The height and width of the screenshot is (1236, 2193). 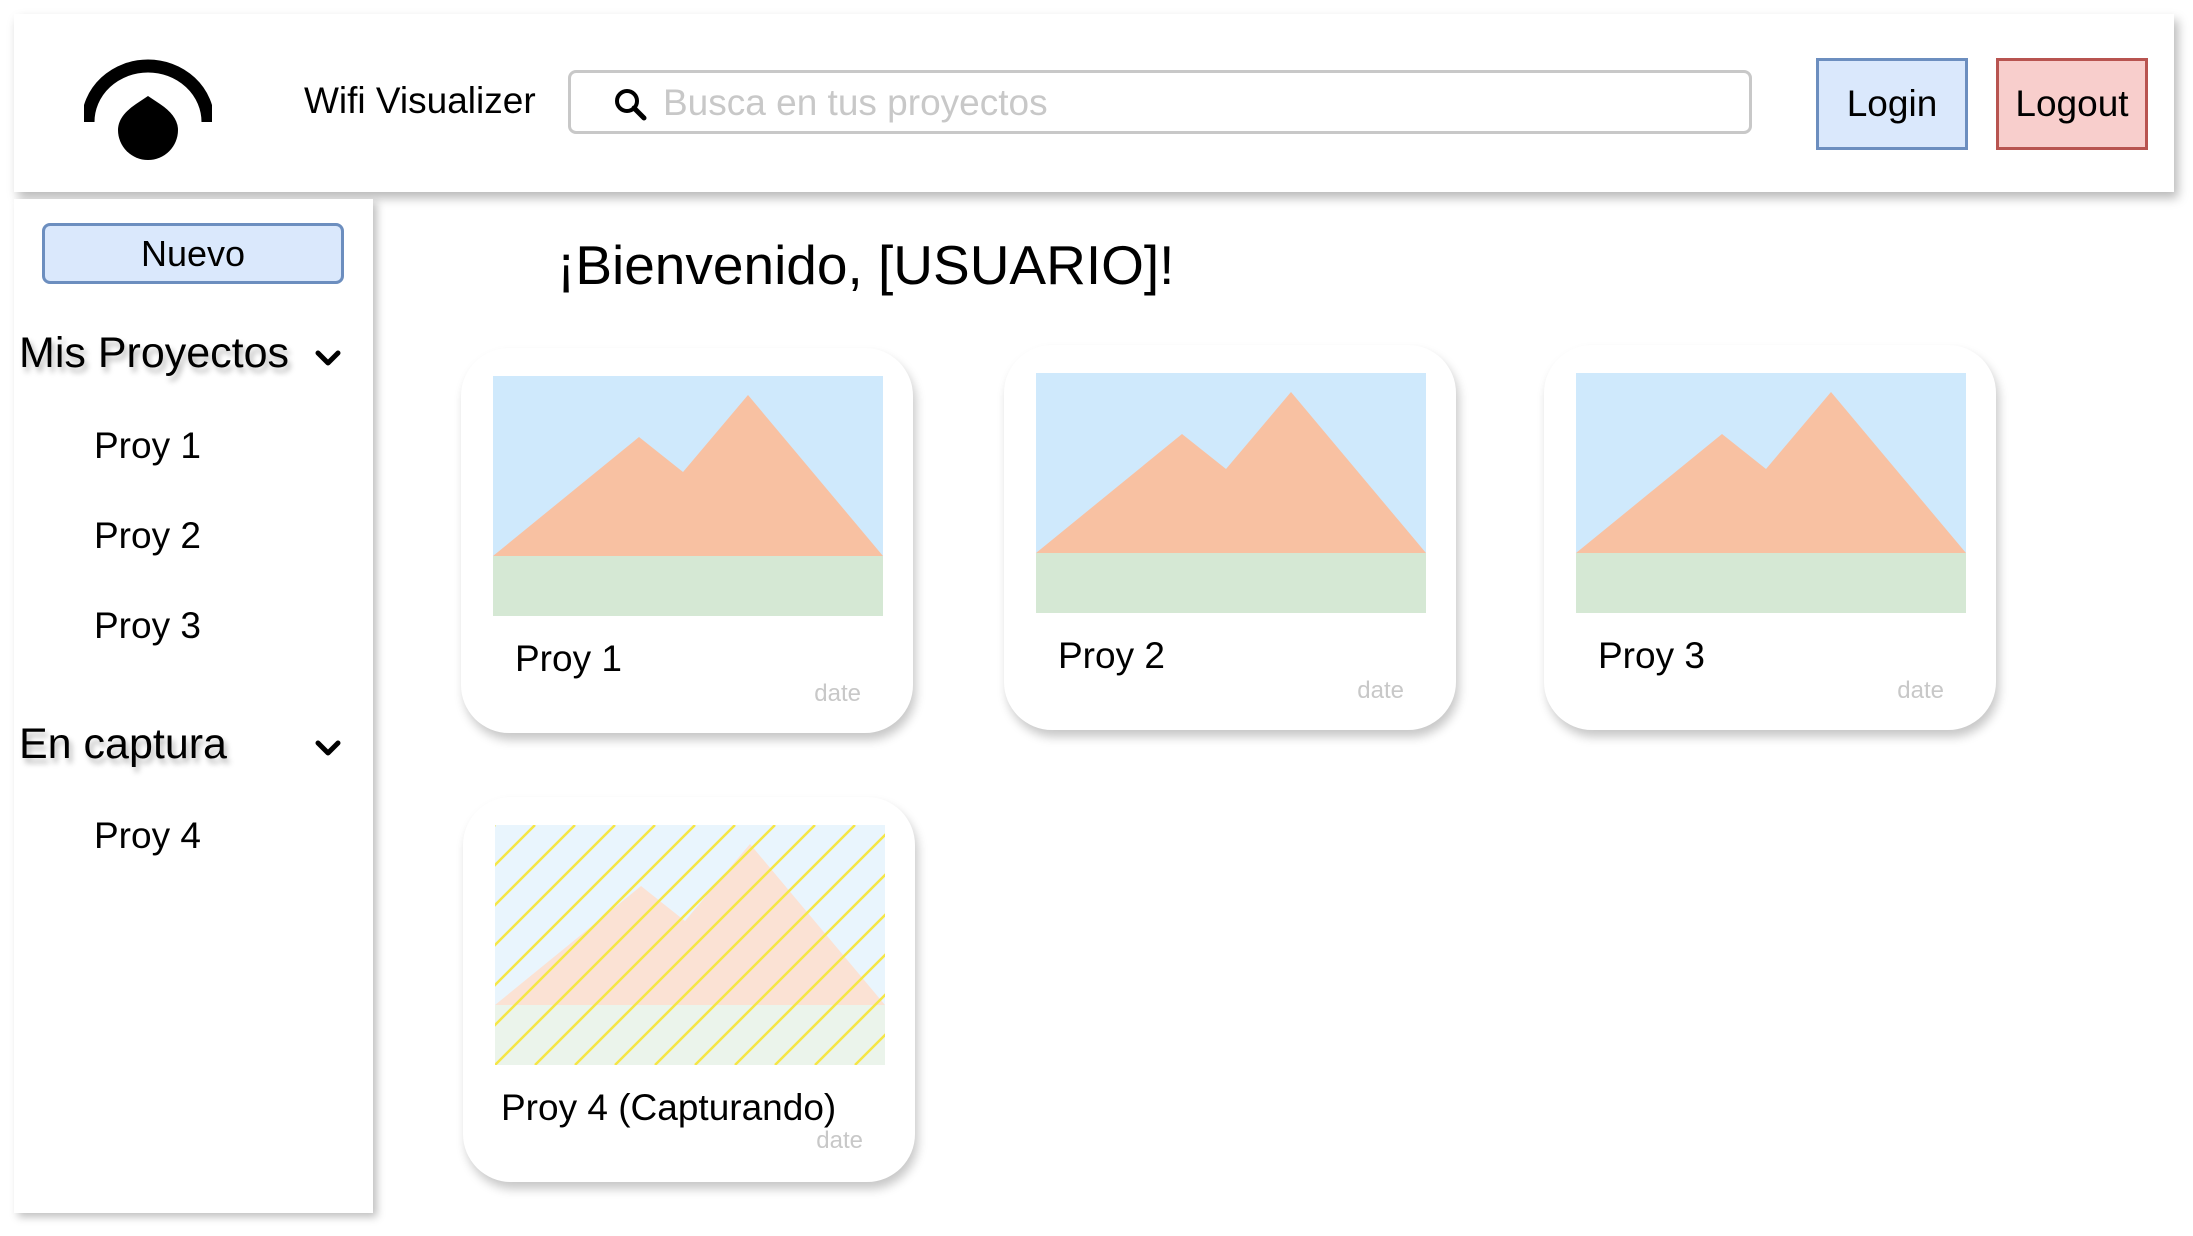 What do you see at coordinates (147, 446) in the screenshot?
I see `sidebar-item-proy-1: Proy 1` at bounding box center [147, 446].